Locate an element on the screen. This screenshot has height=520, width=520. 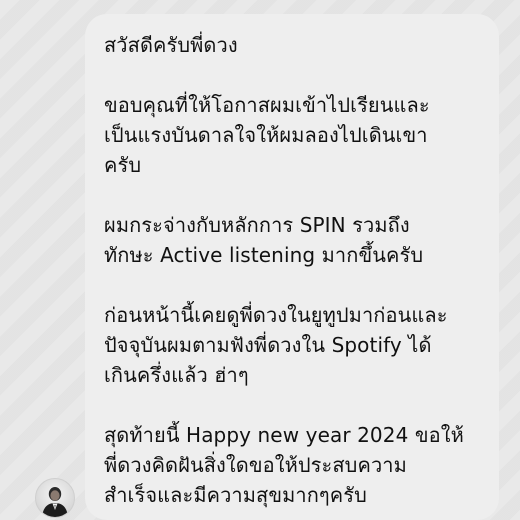
sender-avatar-icon is located at coordinates (55, 498).